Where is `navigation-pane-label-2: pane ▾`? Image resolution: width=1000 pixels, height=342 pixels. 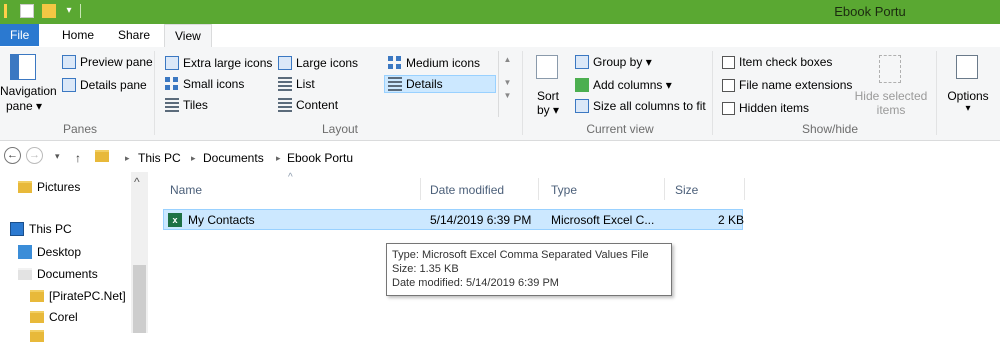 navigation-pane-label-2: pane ▾ is located at coordinates (24, 106).